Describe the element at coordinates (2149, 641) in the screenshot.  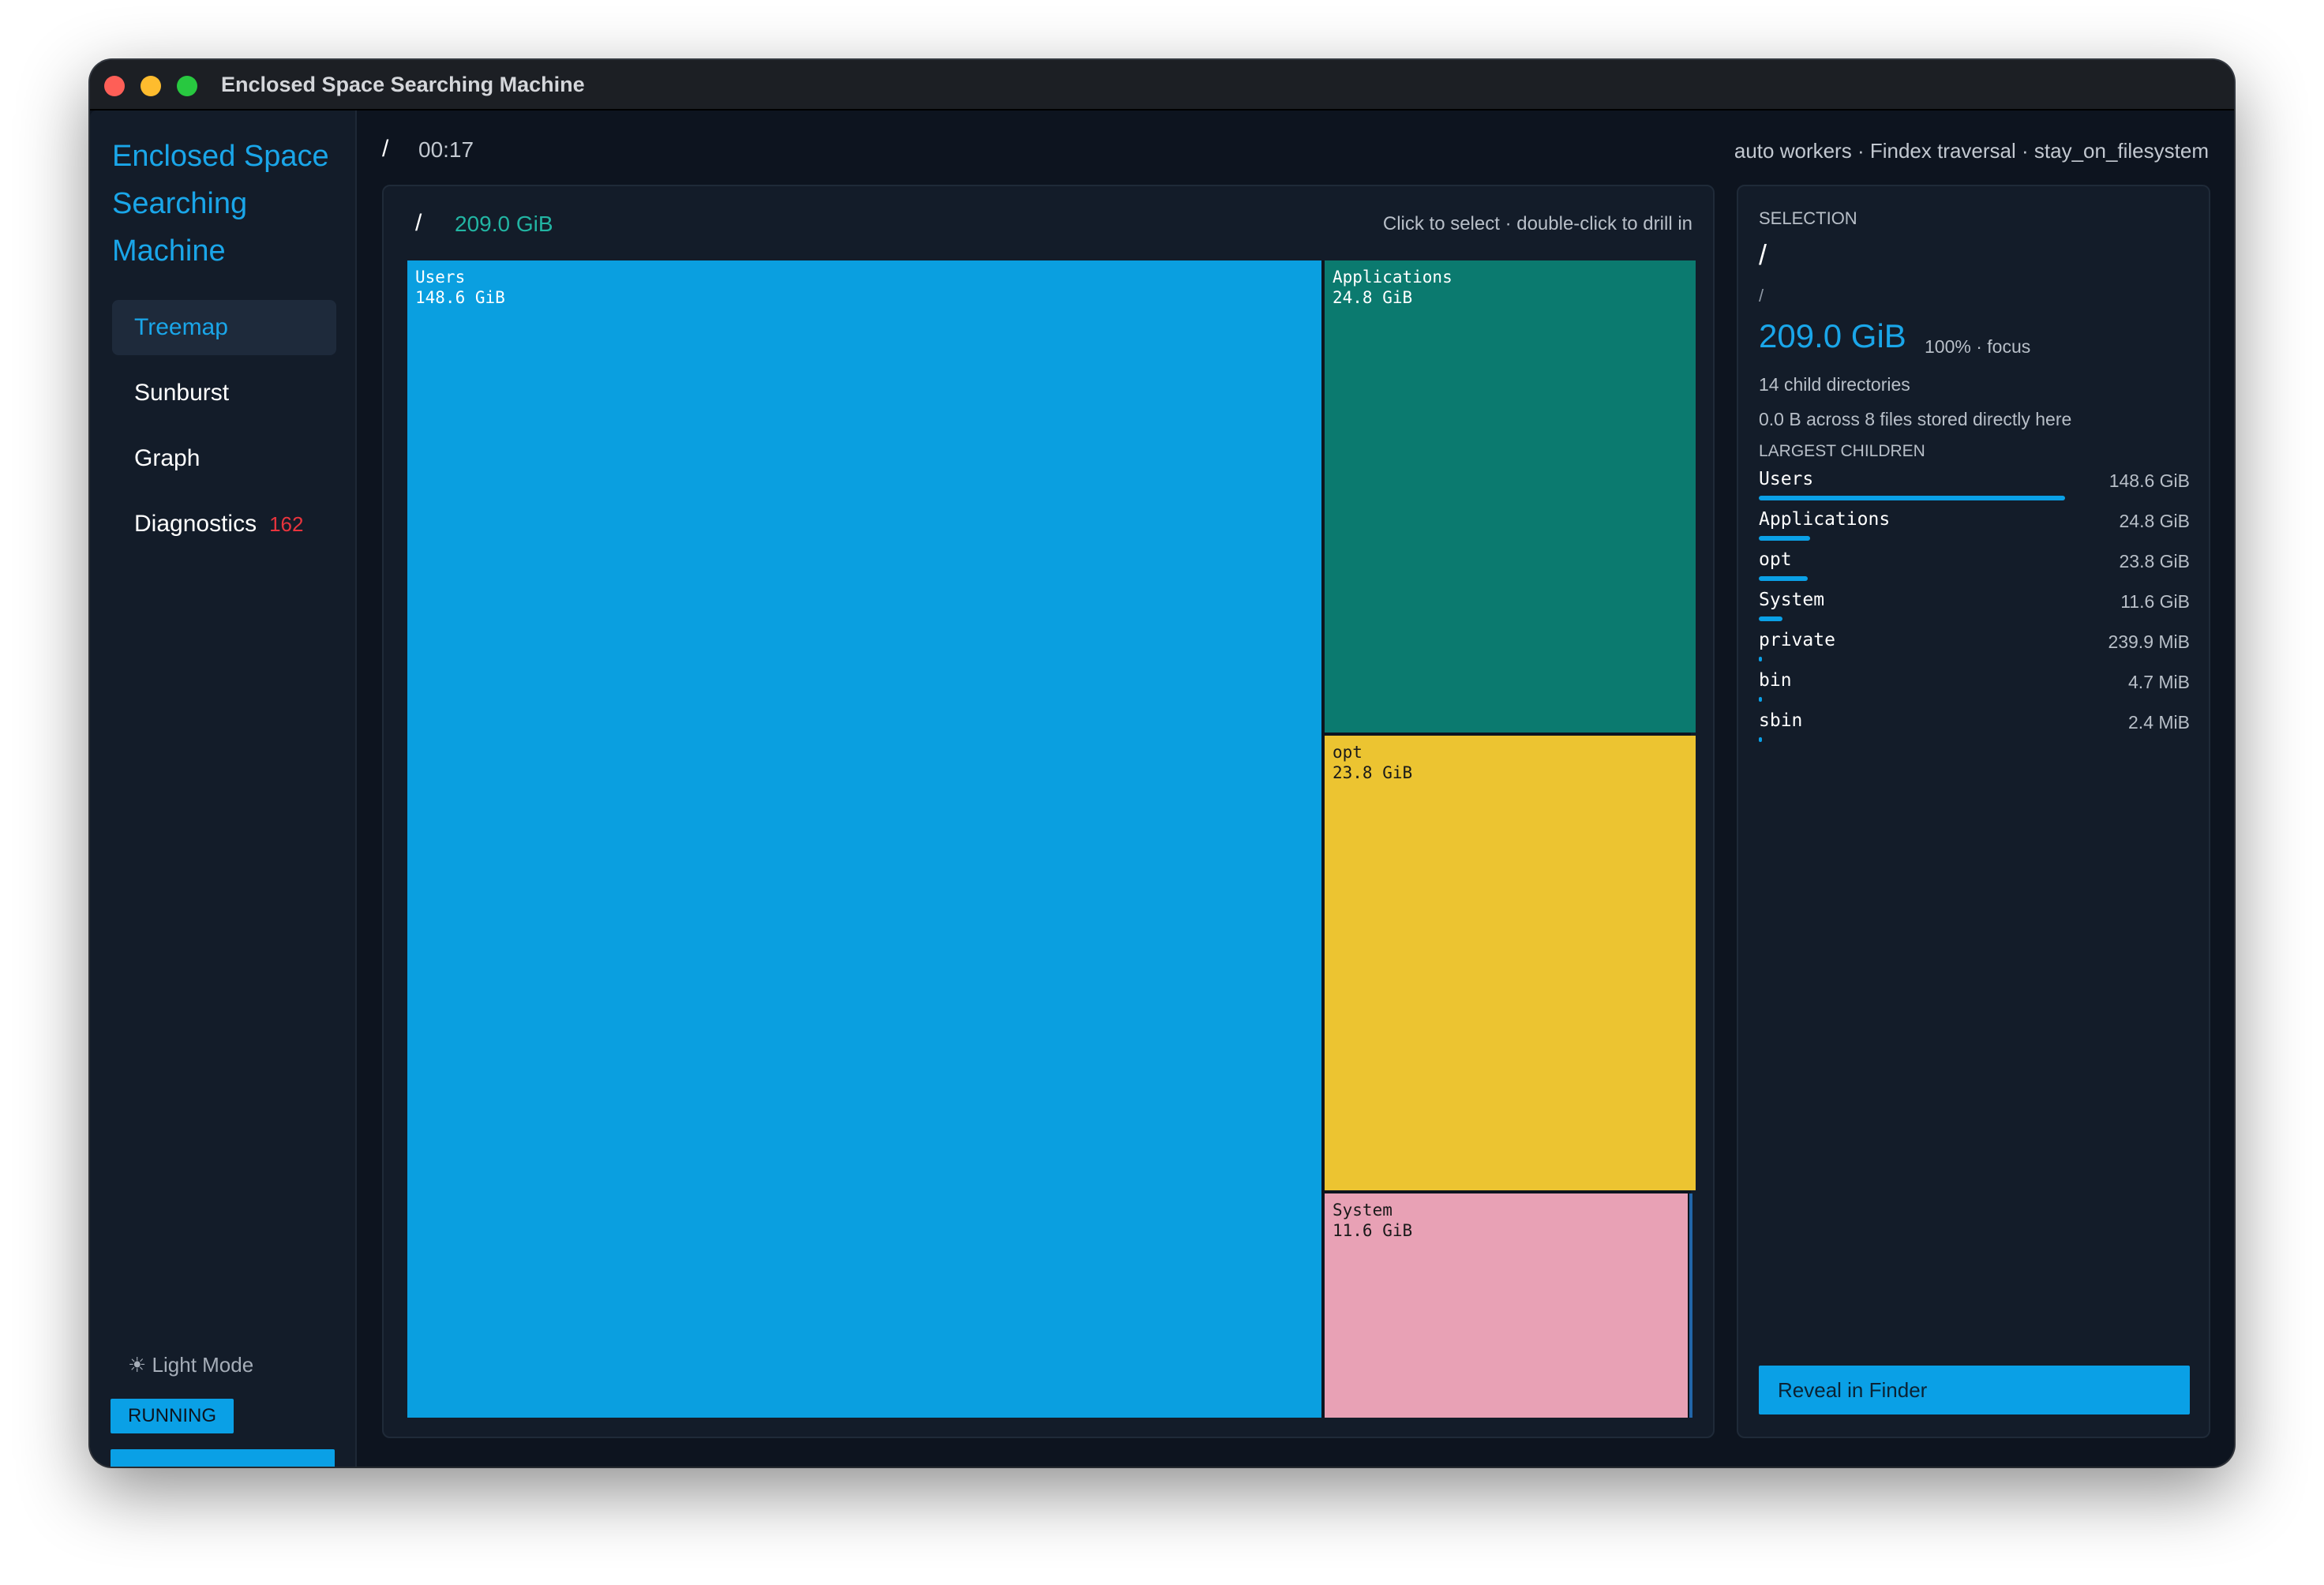
I see `child-size: 239.9 MiB` at that location.